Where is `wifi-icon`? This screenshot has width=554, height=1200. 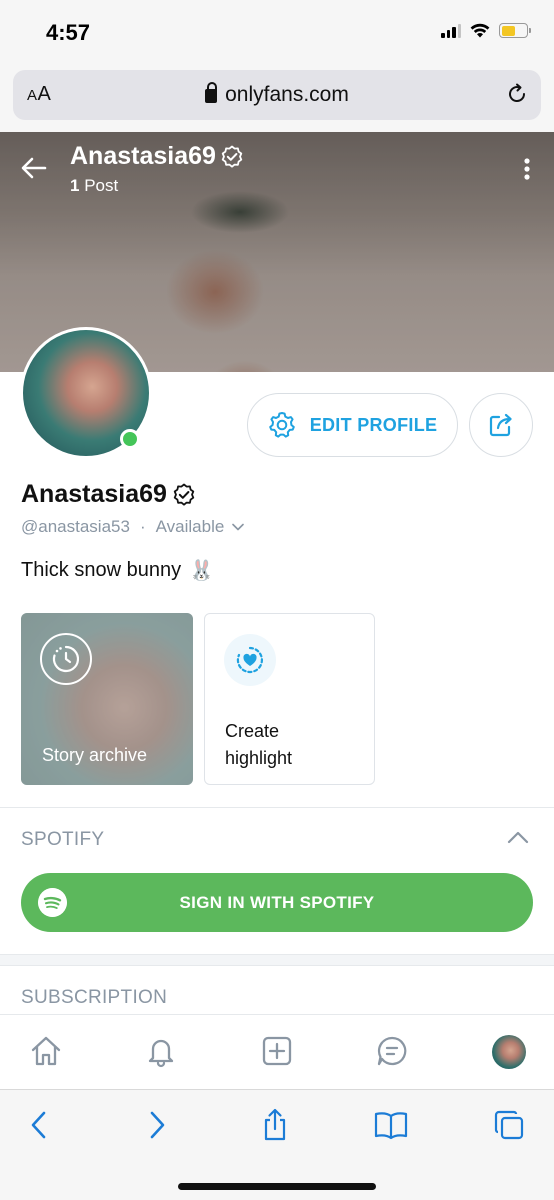 wifi-icon is located at coordinates (480, 30).